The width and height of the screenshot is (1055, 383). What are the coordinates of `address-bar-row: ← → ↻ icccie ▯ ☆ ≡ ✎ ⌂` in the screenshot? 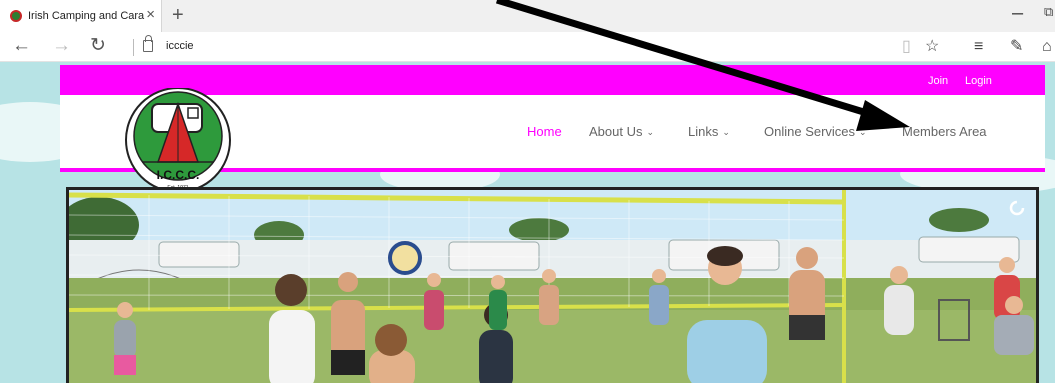 It's located at (527, 47).